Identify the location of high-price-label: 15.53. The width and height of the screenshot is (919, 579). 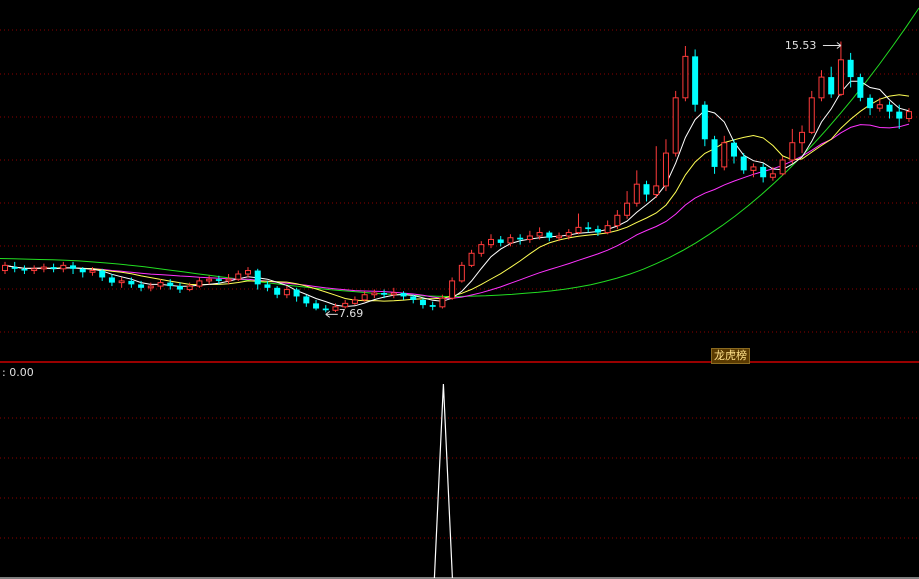
(800, 45).